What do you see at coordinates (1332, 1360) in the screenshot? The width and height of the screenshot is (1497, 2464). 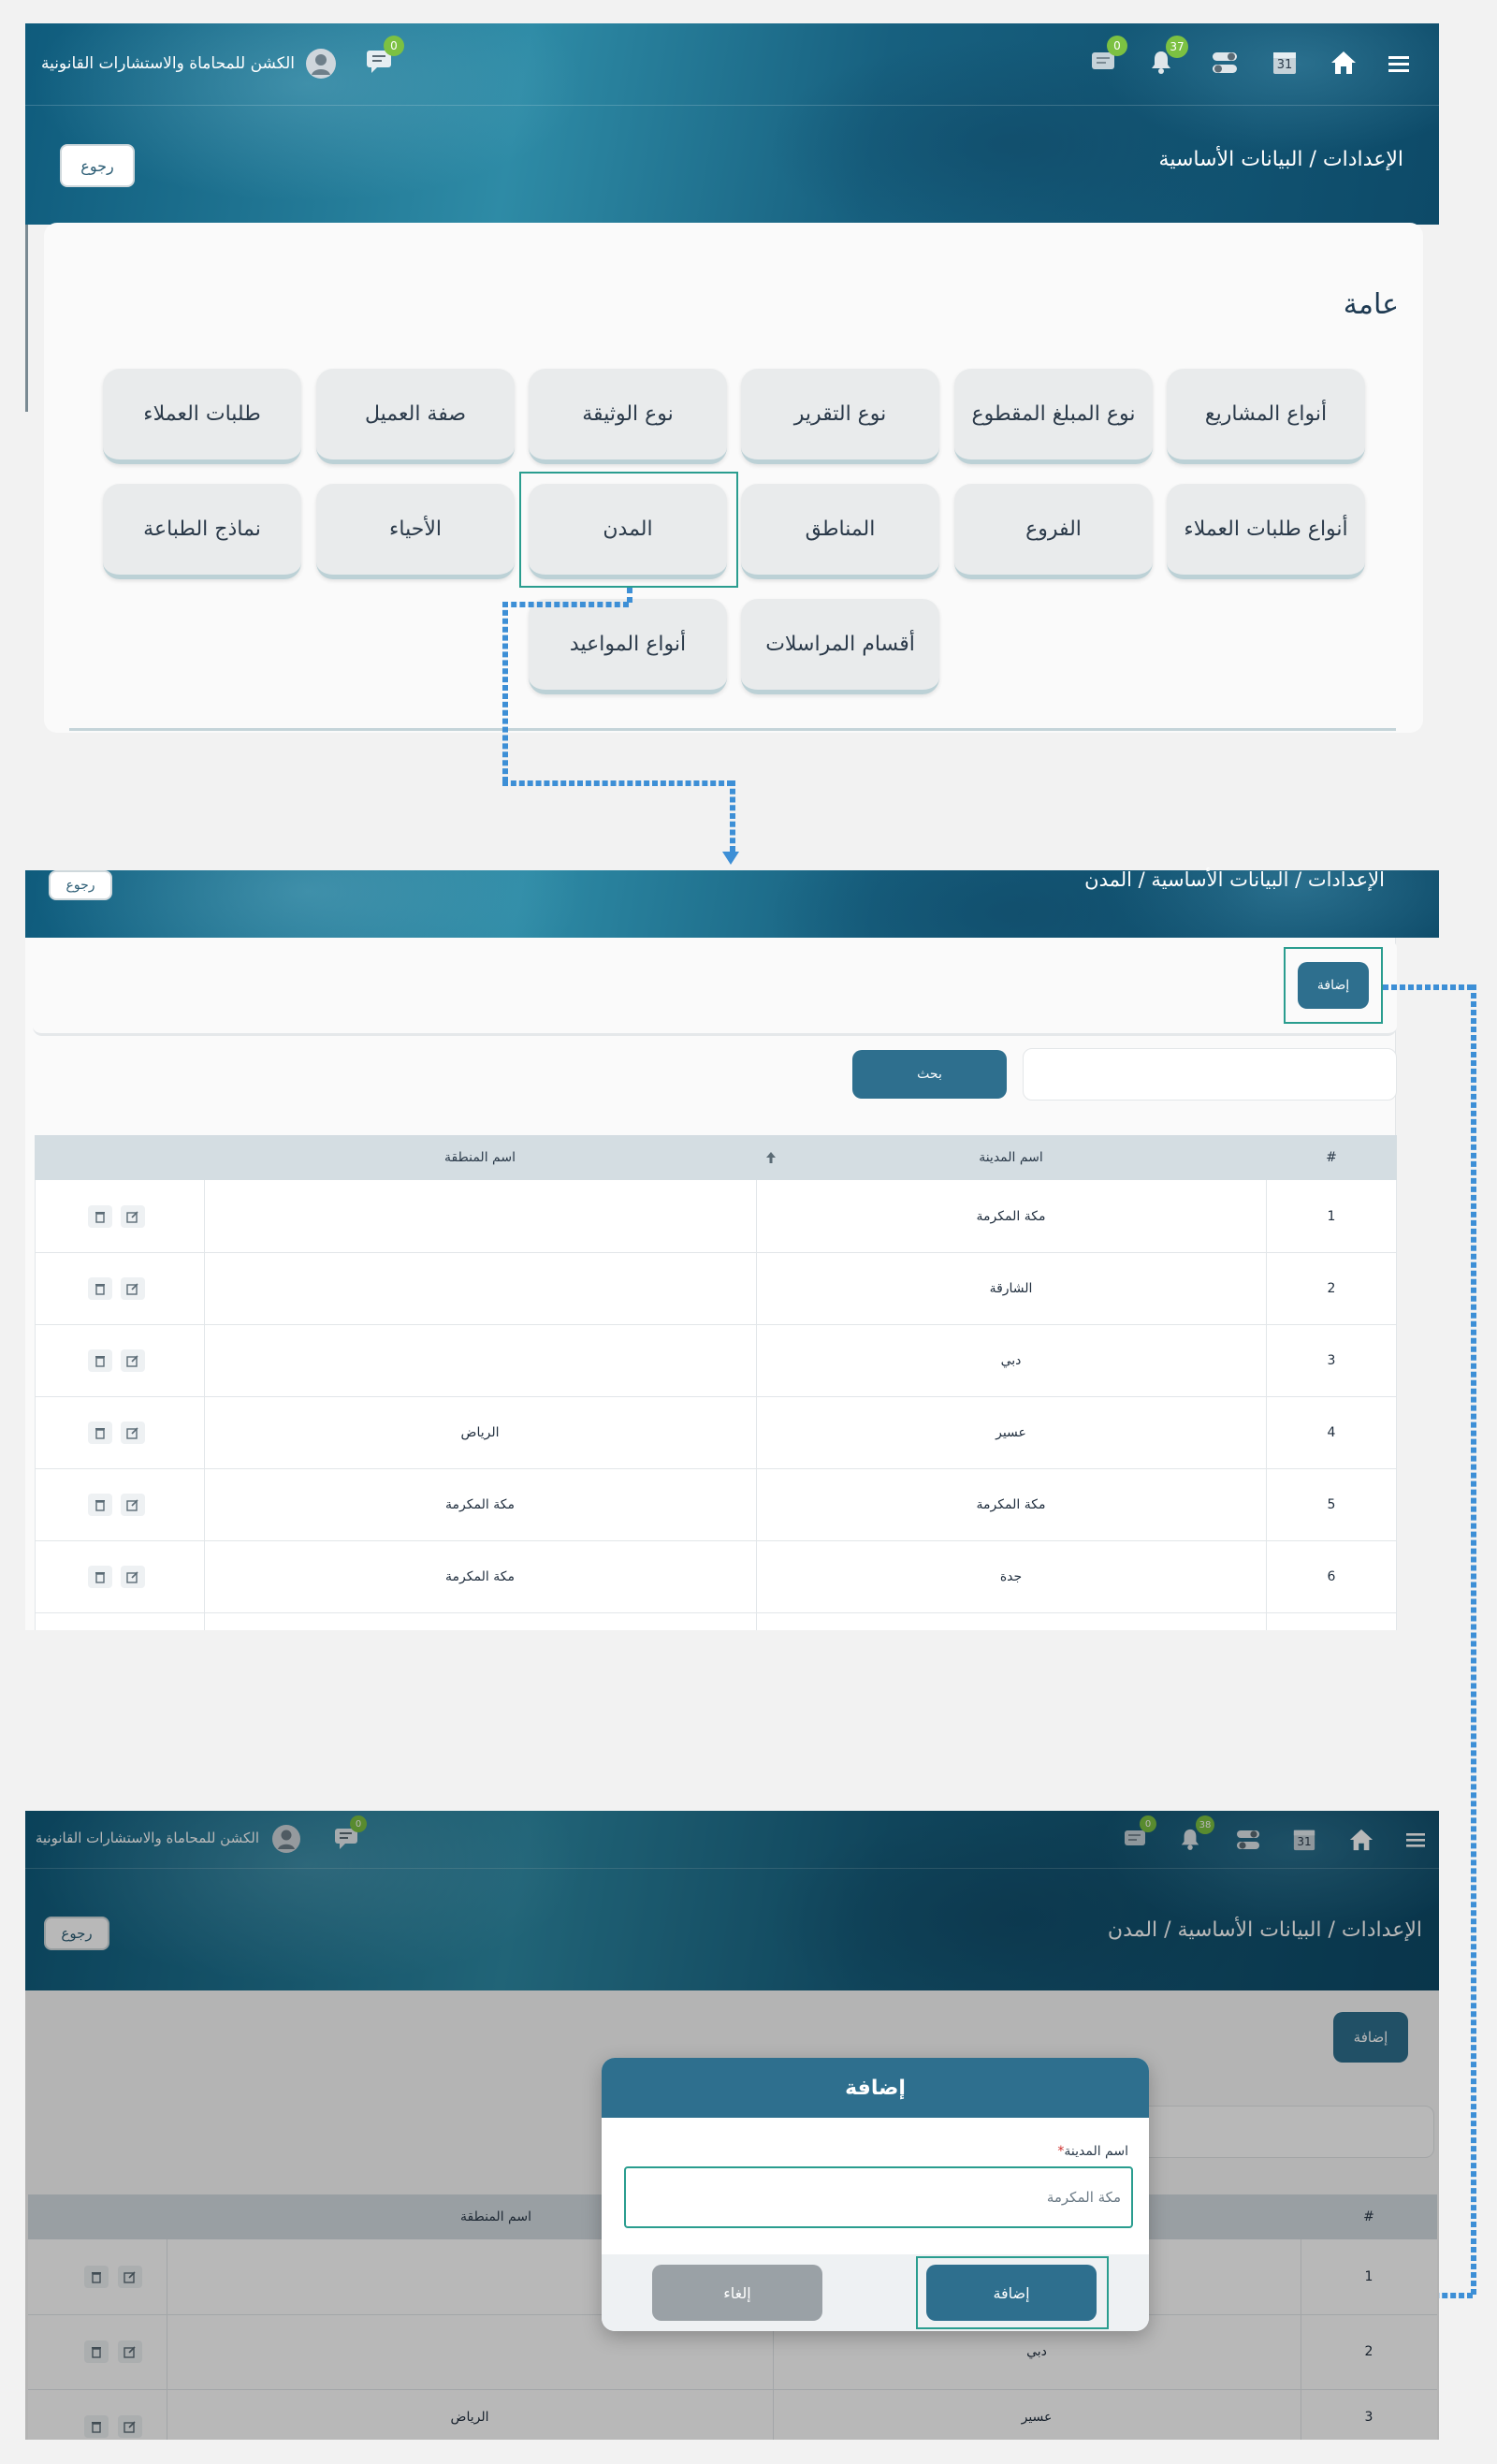 I see `table-row-num: 3` at bounding box center [1332, 1360].